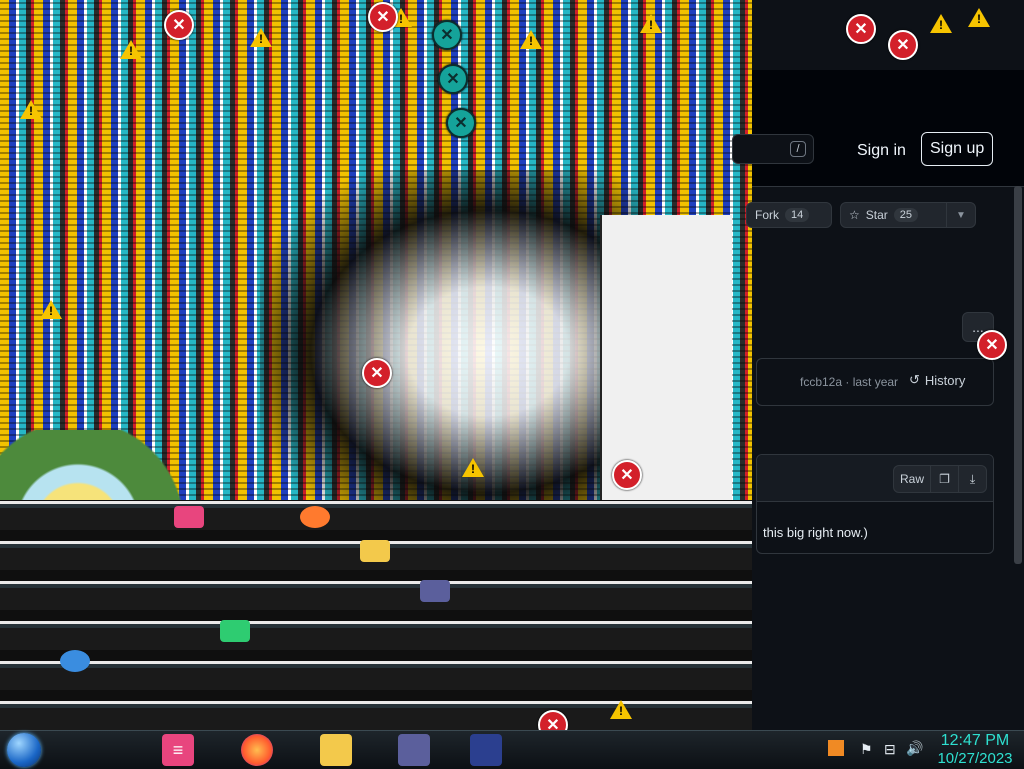 This screenshot has width=1024, height=769. I want to click on volume-icon: 🔊, so click(914, 748).